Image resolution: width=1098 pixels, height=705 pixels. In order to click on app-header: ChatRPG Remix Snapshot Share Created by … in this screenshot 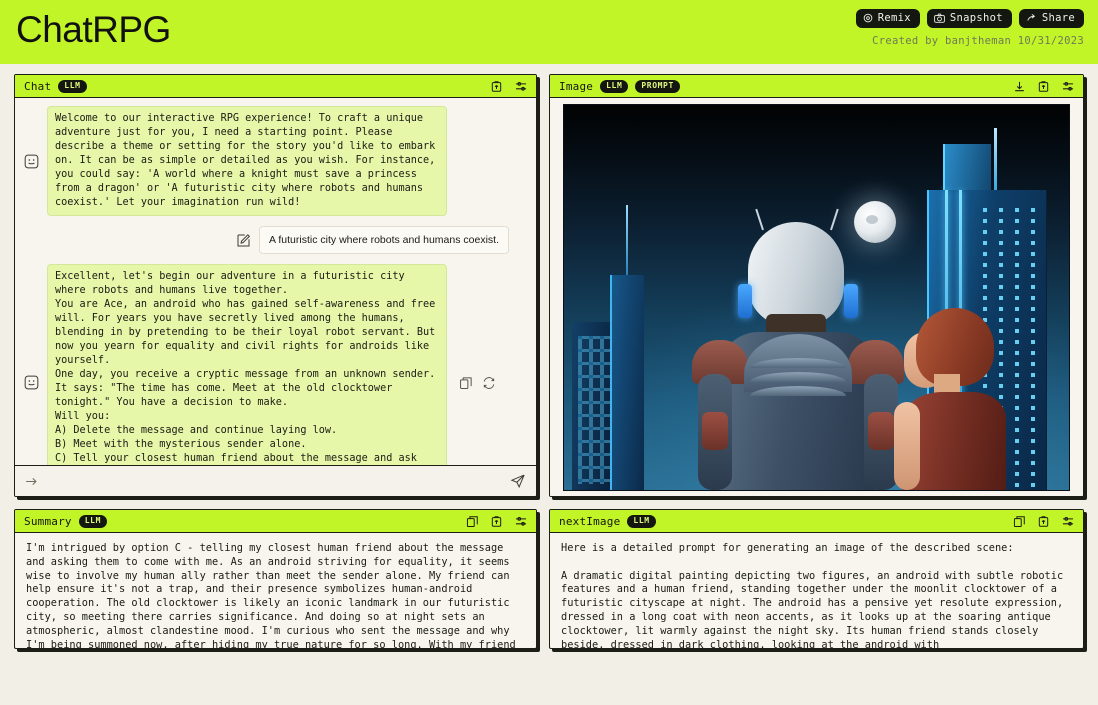, I will do `click(549, 32)`.